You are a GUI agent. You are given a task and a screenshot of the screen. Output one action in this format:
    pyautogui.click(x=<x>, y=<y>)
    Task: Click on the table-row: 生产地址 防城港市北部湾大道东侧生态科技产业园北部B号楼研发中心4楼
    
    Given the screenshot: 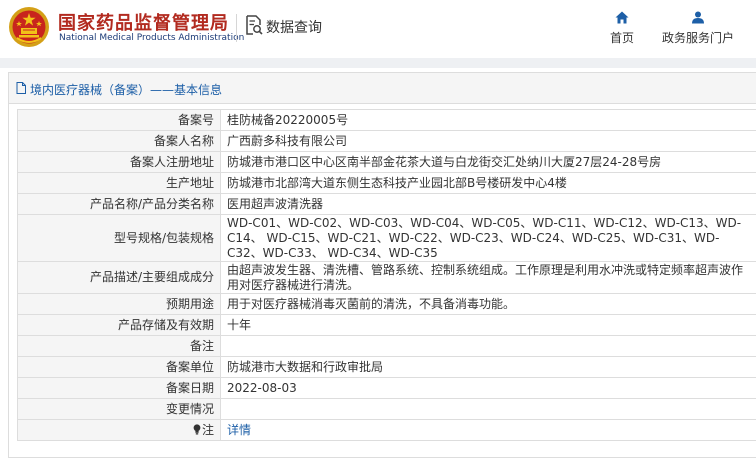 What is the action you would take?
    pyautogui.click(x=387, y=183)
    